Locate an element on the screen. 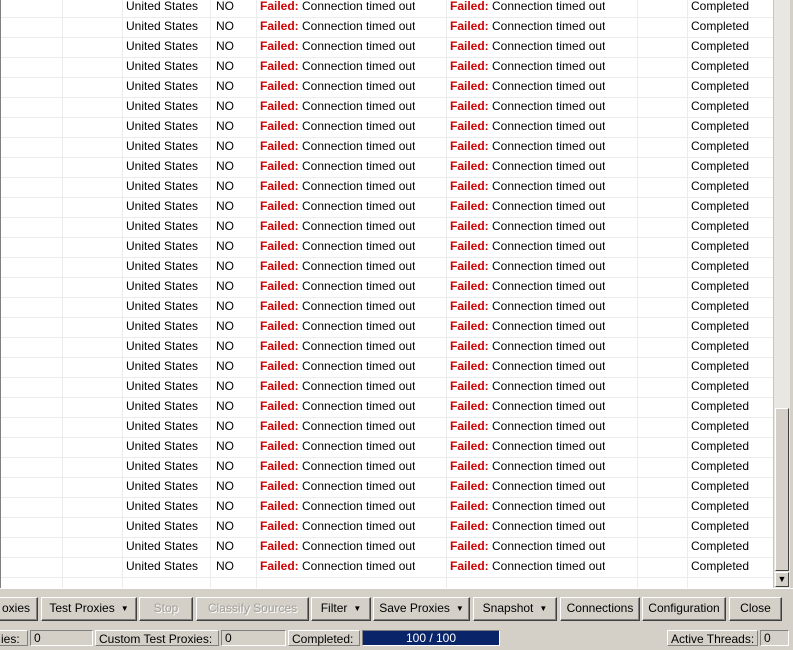 This screenshot has height=650, width=793. custom-test-proxies-value: 0 is located at coordinates (253, 638).